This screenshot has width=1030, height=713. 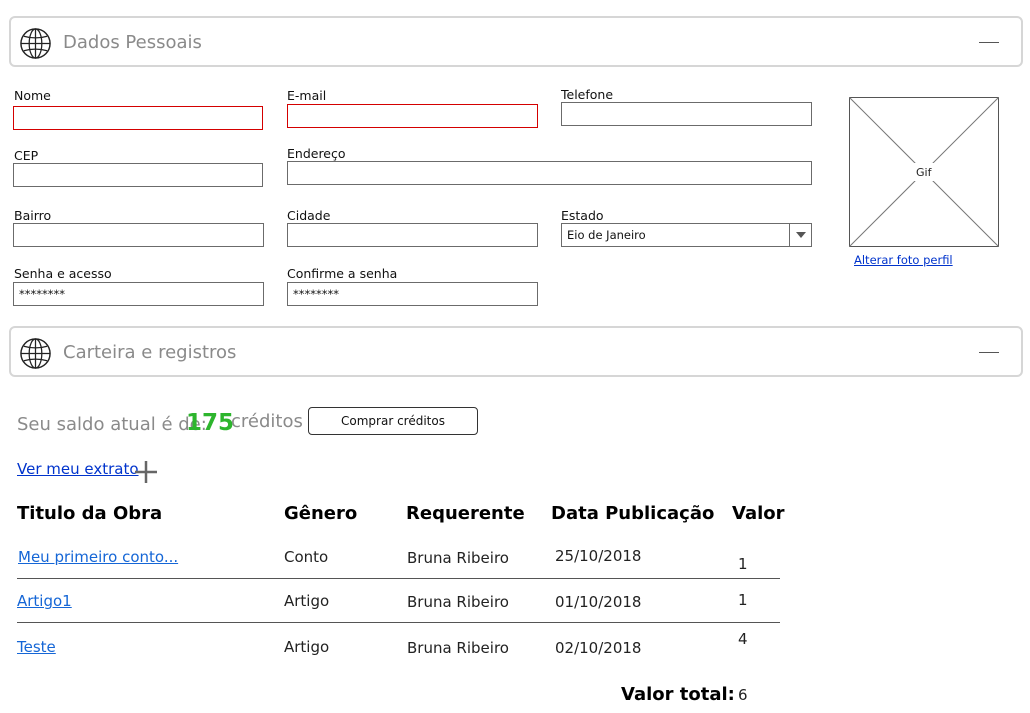 What do you see at coordinates (63, 273) in the screenshot?
I see `senha-label: Senha e acesso` at bounding box center [63, 273].